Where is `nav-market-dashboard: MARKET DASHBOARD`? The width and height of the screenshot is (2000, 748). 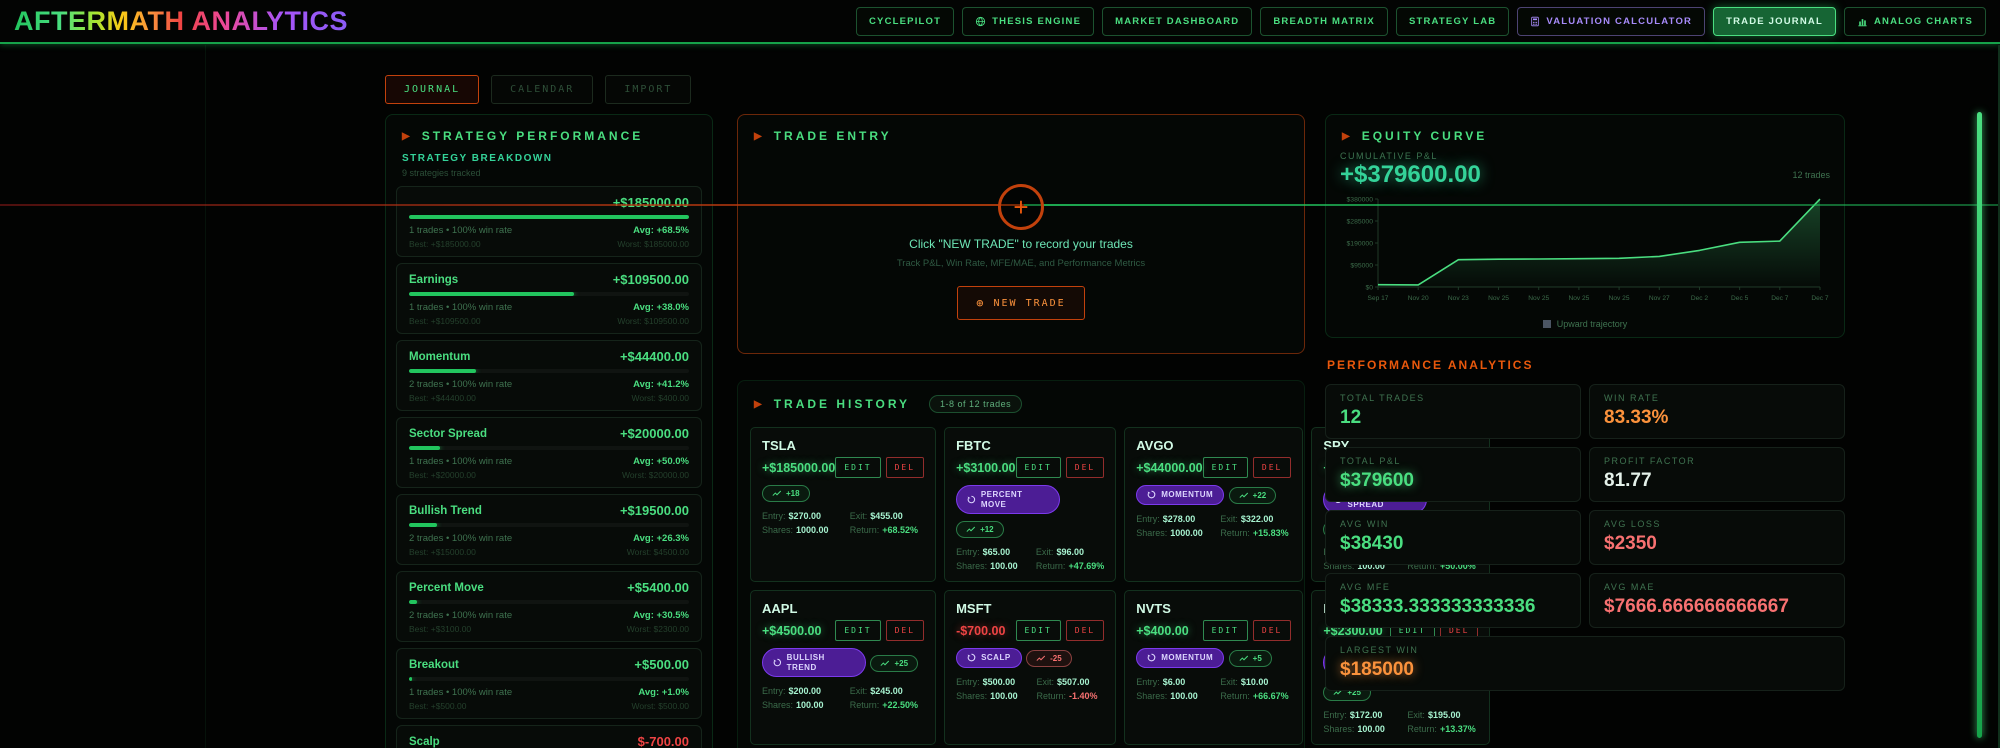
nav-market-dashboard: MARKET DASHBOARD is located at coordinates (1177, 21).